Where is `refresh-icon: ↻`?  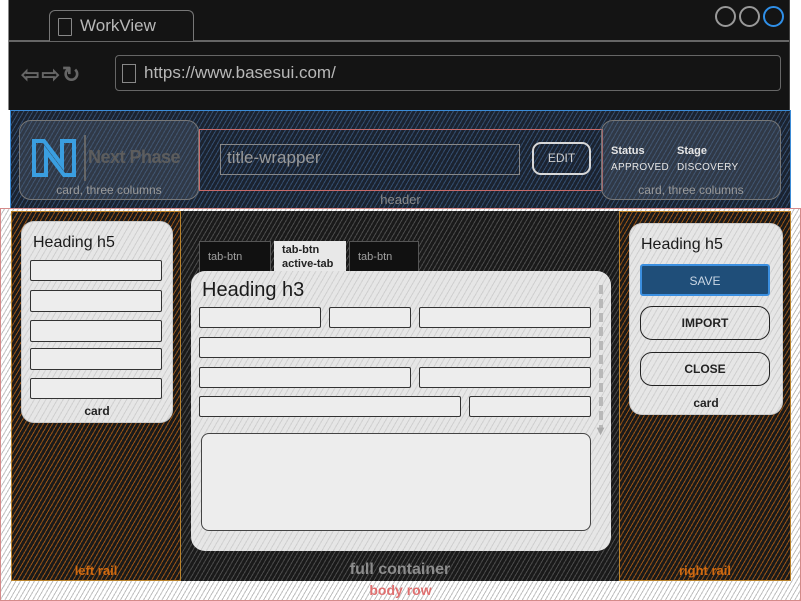
refresh-icon: ↻ is located at coordinates (72, 74).